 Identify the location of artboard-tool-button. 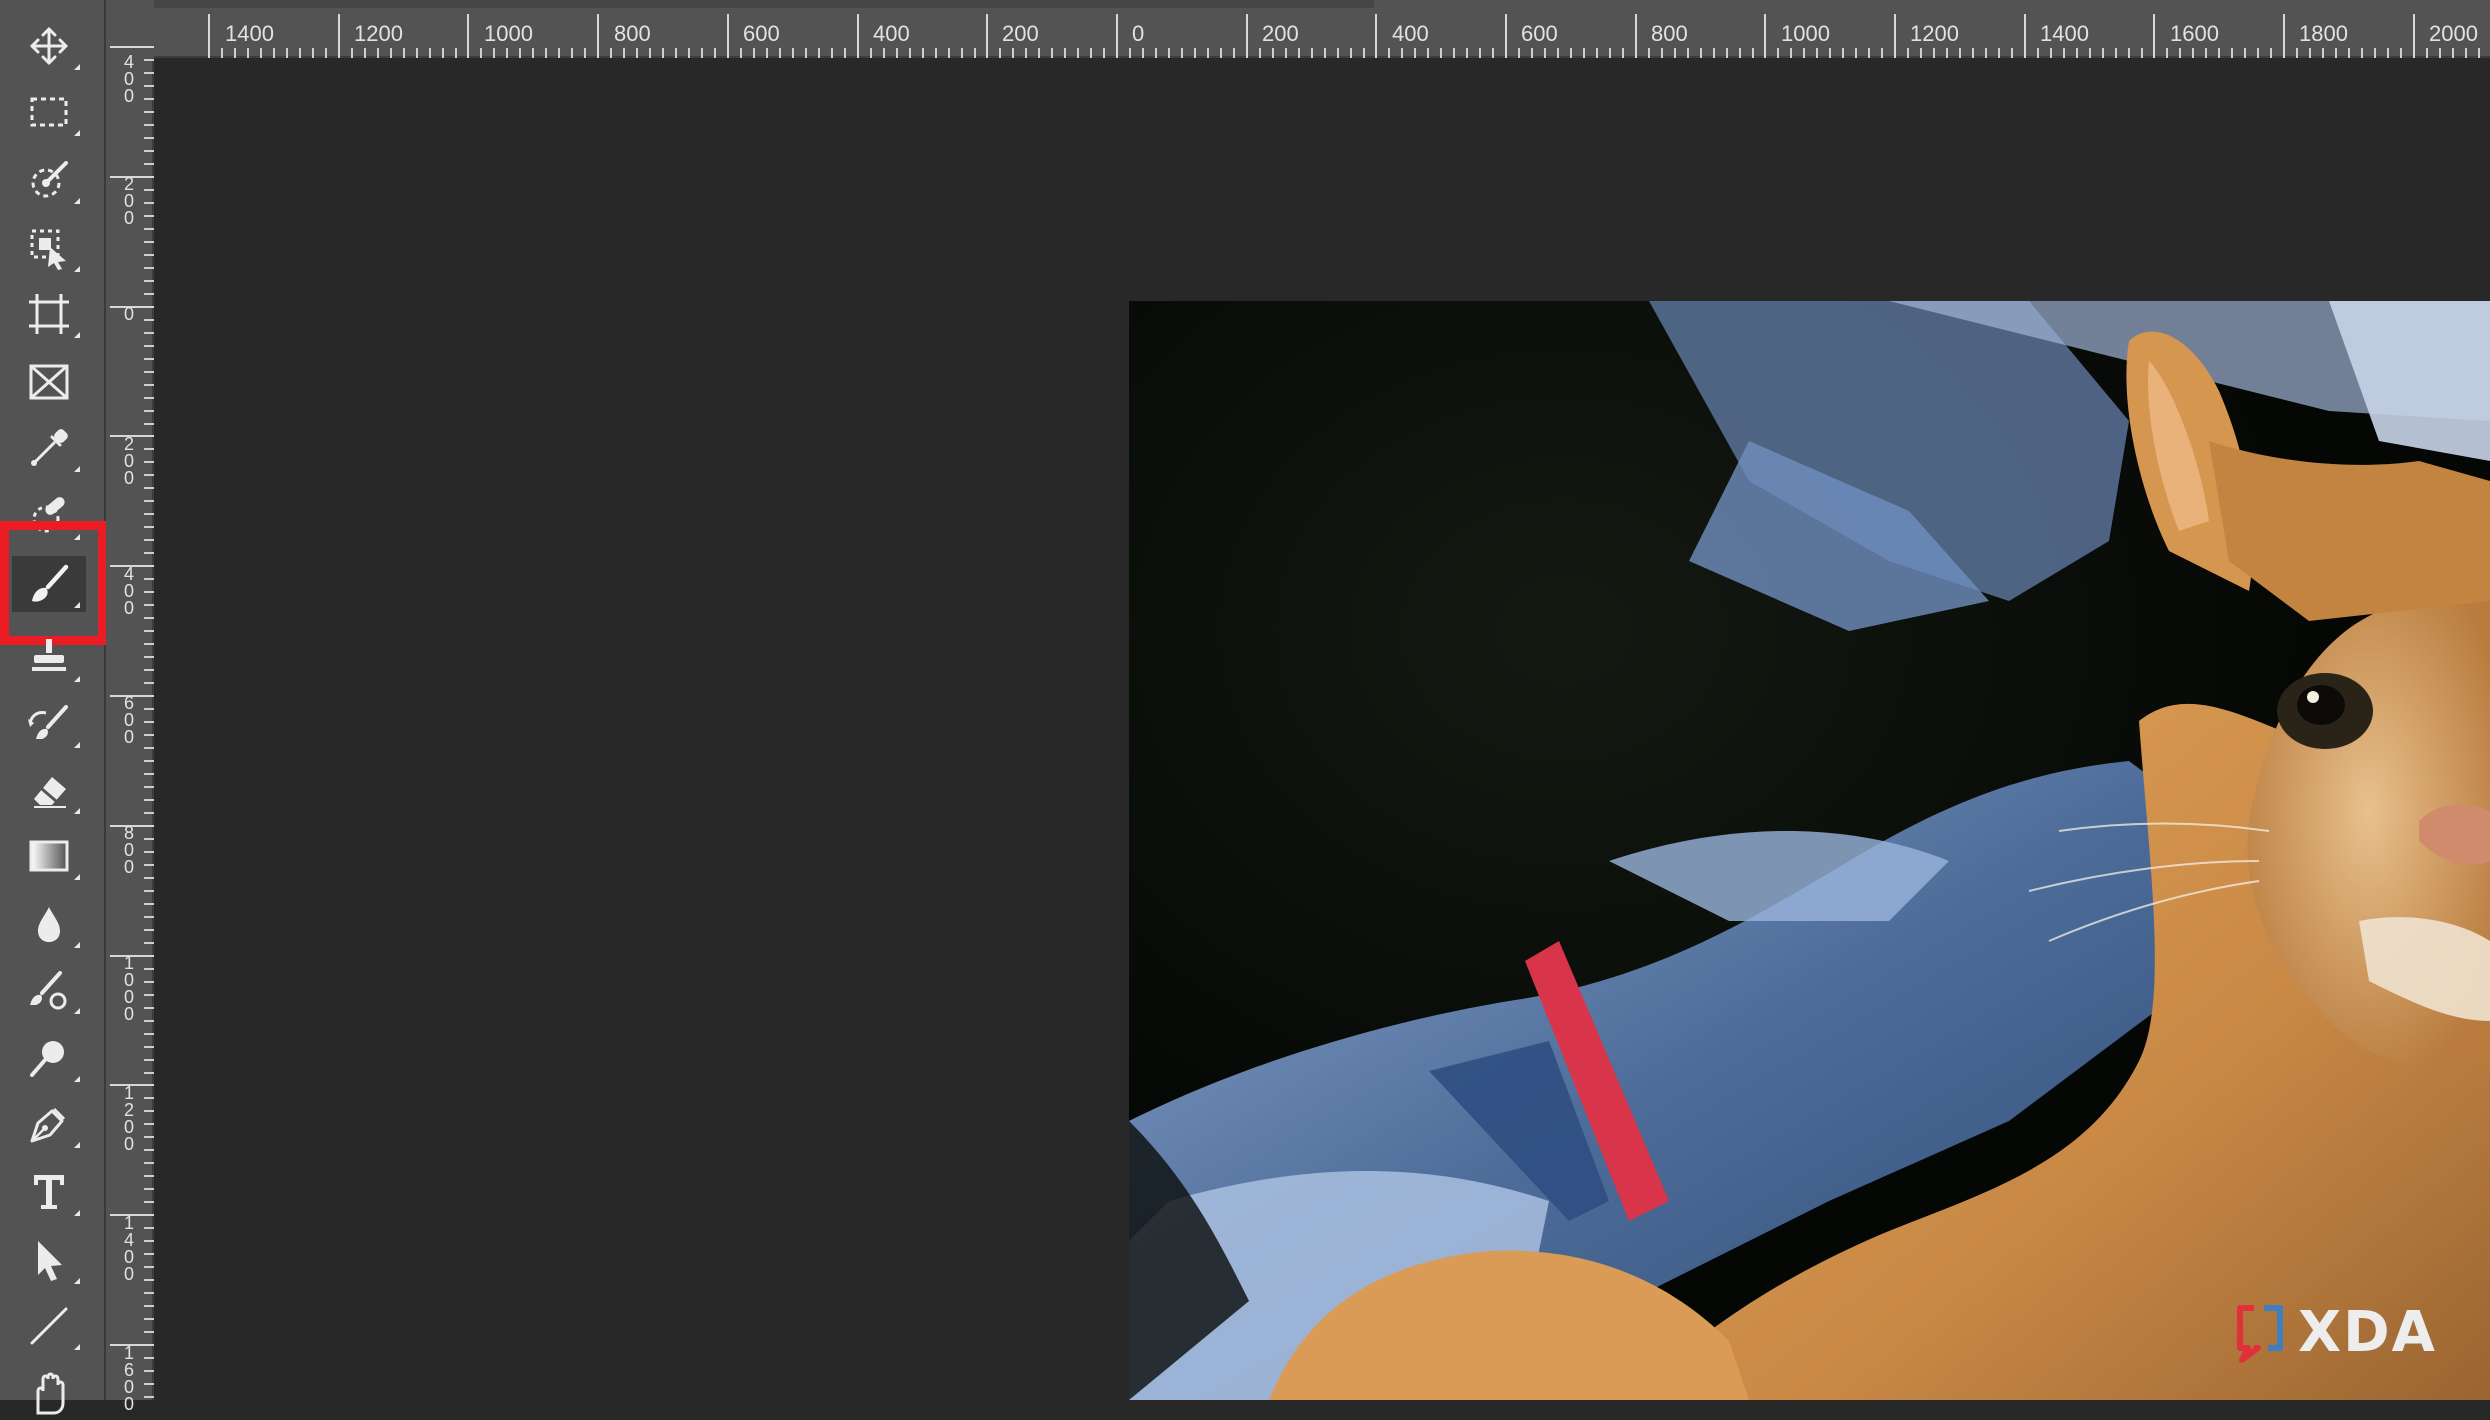
(49, 314).